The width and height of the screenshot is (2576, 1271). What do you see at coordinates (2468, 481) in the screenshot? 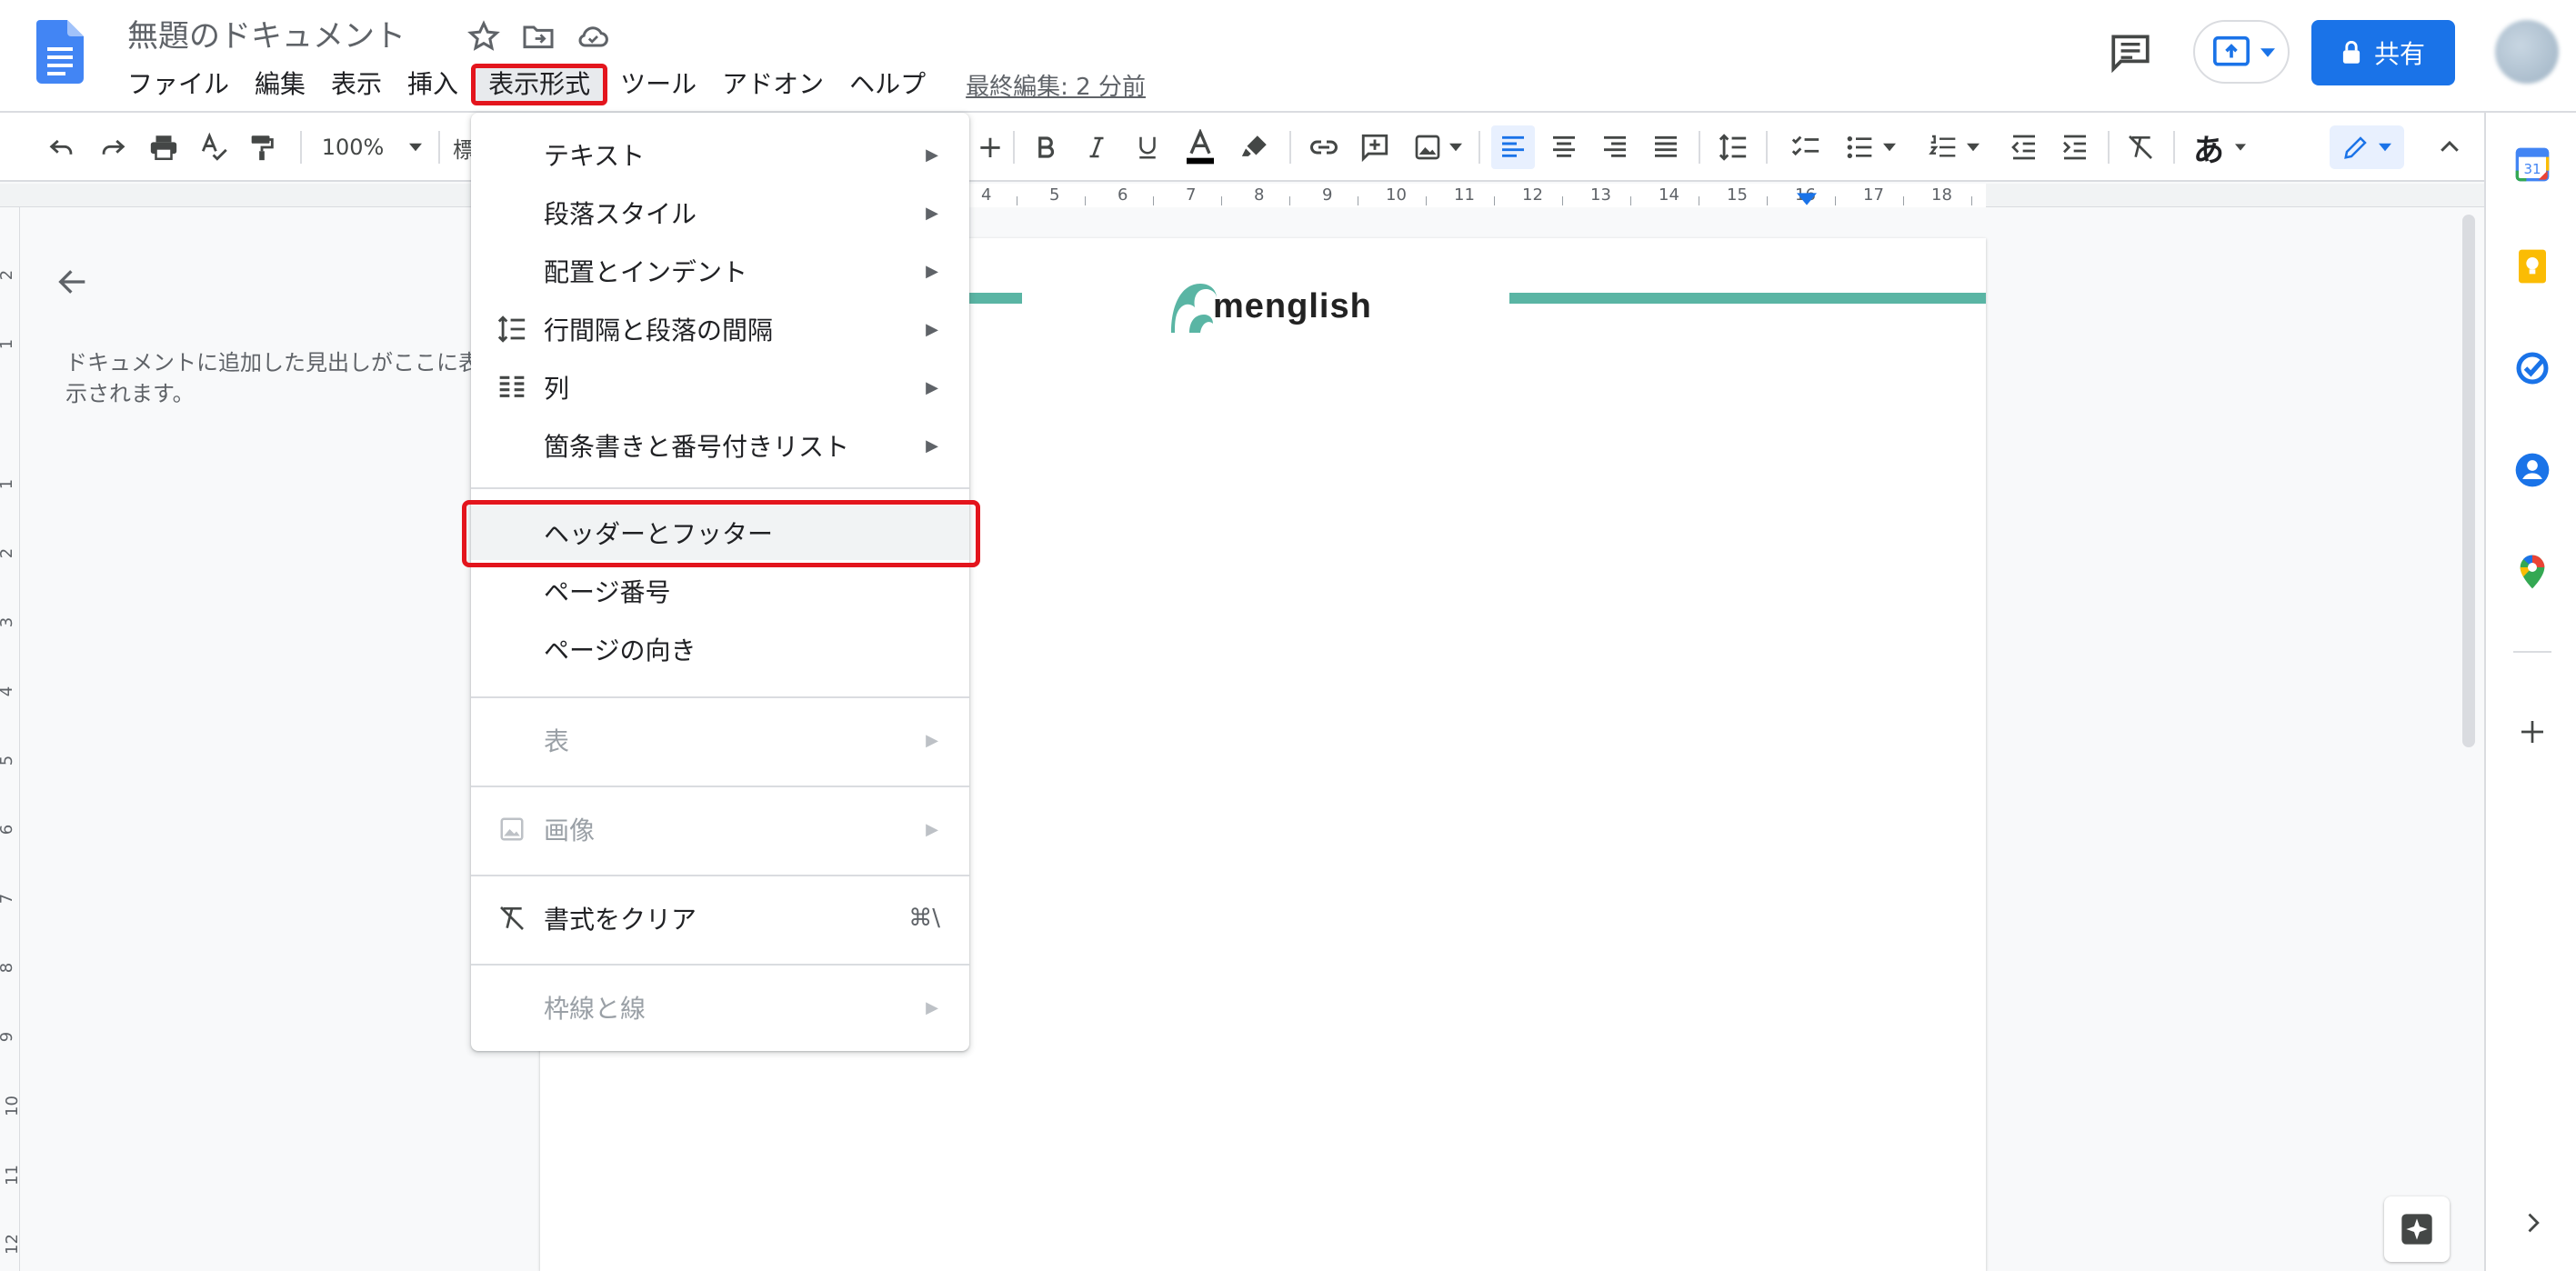
I see `scrollbar-thumb` at bounding box center [2468, 481].